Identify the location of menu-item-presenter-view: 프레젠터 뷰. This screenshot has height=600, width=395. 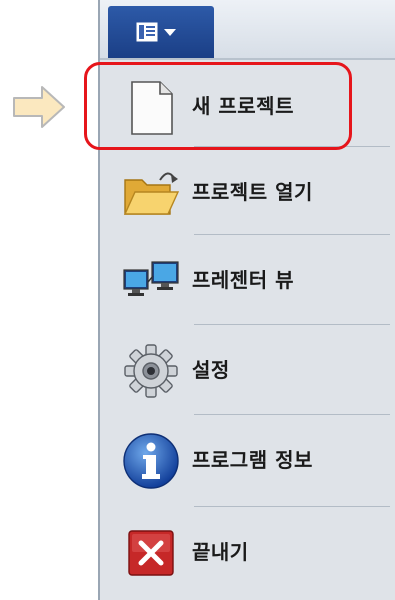
(247, 280).